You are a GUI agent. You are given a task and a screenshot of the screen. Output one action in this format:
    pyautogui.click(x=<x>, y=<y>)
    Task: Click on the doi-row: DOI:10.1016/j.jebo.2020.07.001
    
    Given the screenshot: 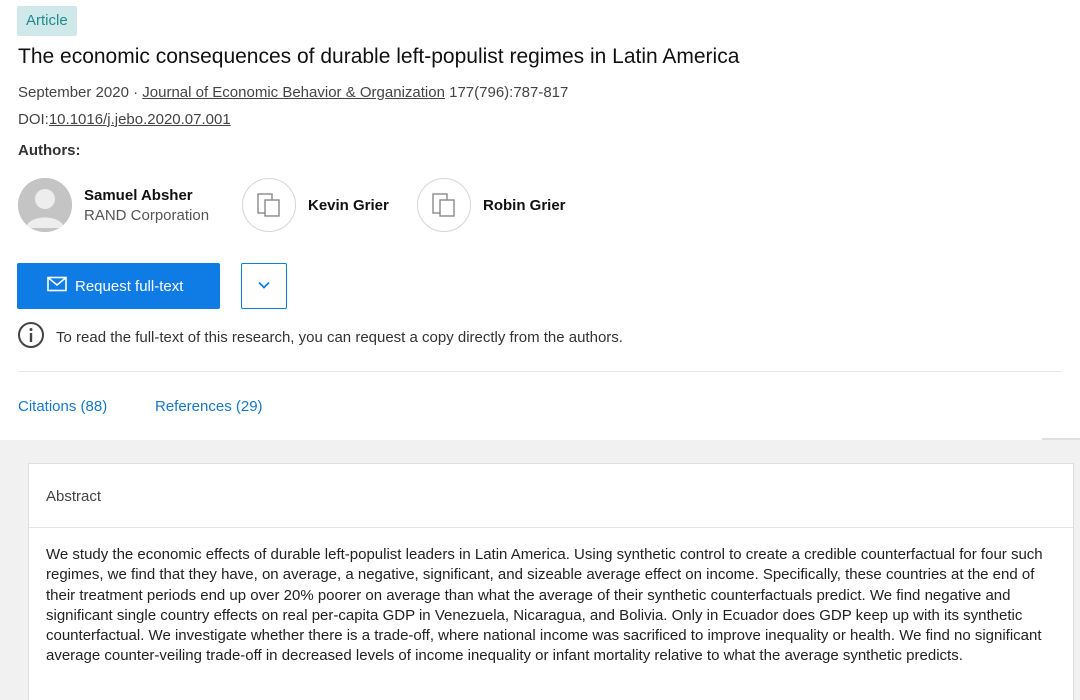 What is the action you would take?
    pyautogui.click(x=124, y=119)
    